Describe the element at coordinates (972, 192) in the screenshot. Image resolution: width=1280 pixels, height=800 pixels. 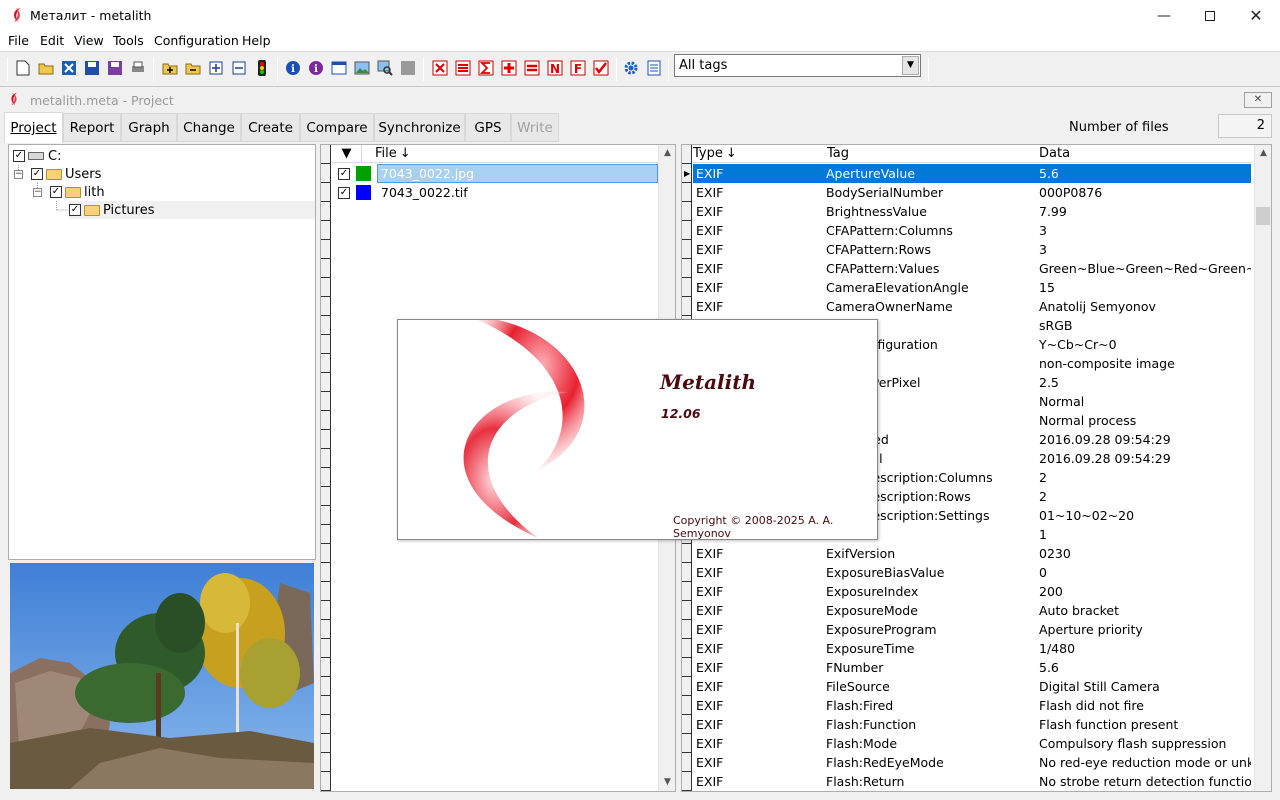
I see `exif-row: EXIF BodySerialNumber 000P0876` at that location.